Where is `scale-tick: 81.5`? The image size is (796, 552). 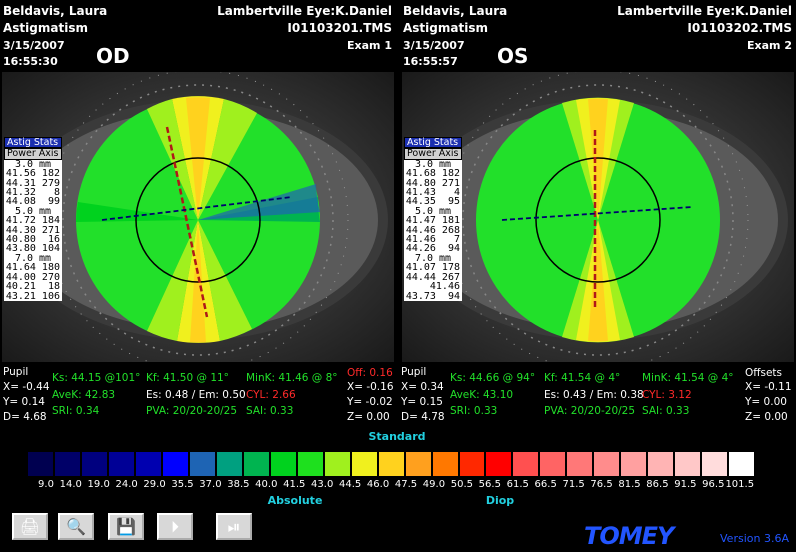
scale-tick: 81.5 is located at coordinates (629, 484).